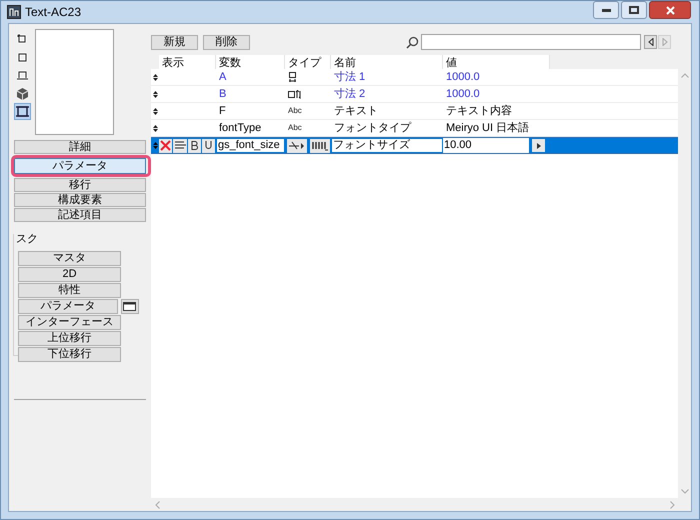  I want to click on text-align-icon, so click(180, 145).